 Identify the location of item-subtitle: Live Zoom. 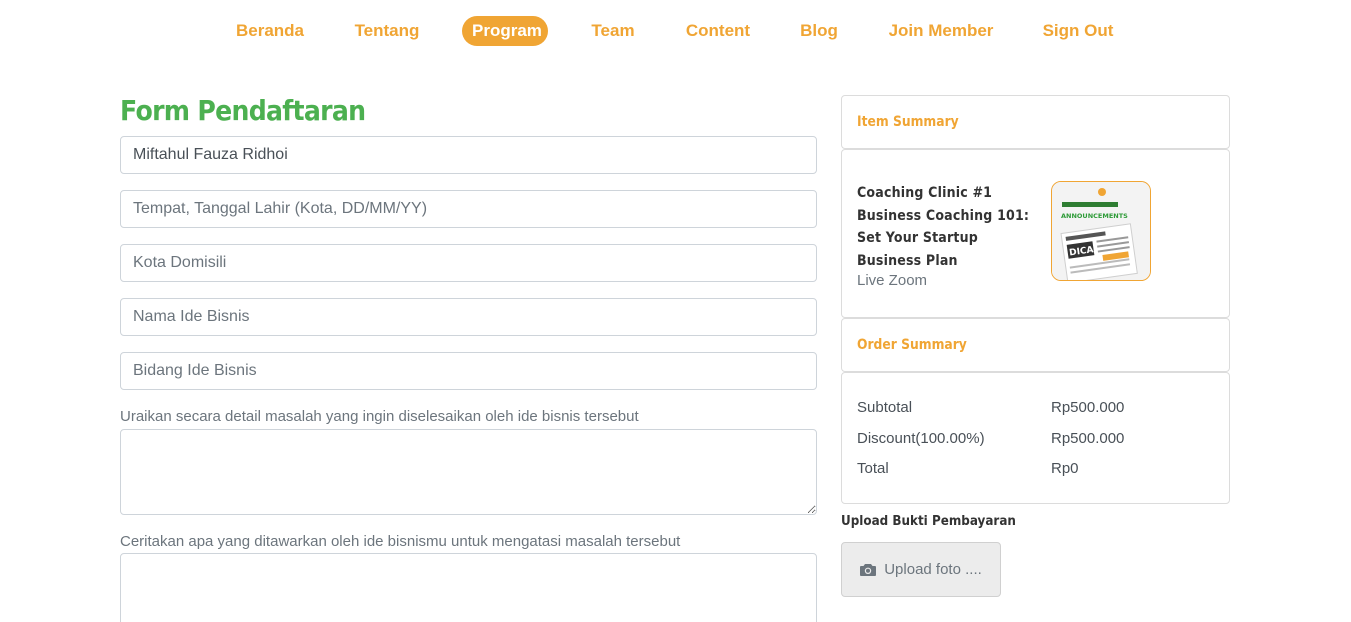
(892, 280).